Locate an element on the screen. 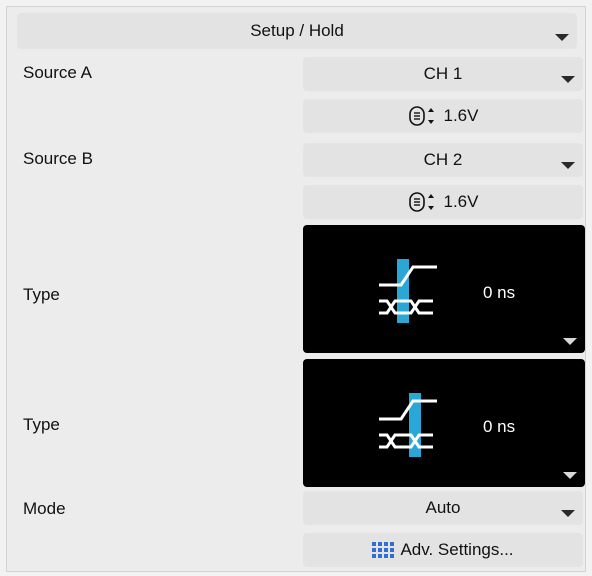  source-a-value: CH 1 is located at coordinates (443, 73).